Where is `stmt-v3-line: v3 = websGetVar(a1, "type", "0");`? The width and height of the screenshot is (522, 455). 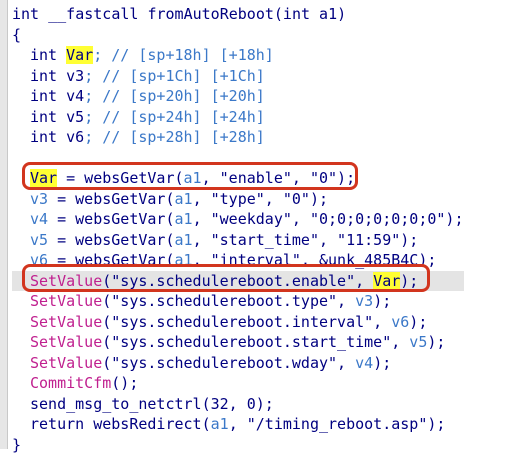
stmt-v3-line: v3 = websGetVar(a1, "type", "0"); is located at coordinates (238, 199).